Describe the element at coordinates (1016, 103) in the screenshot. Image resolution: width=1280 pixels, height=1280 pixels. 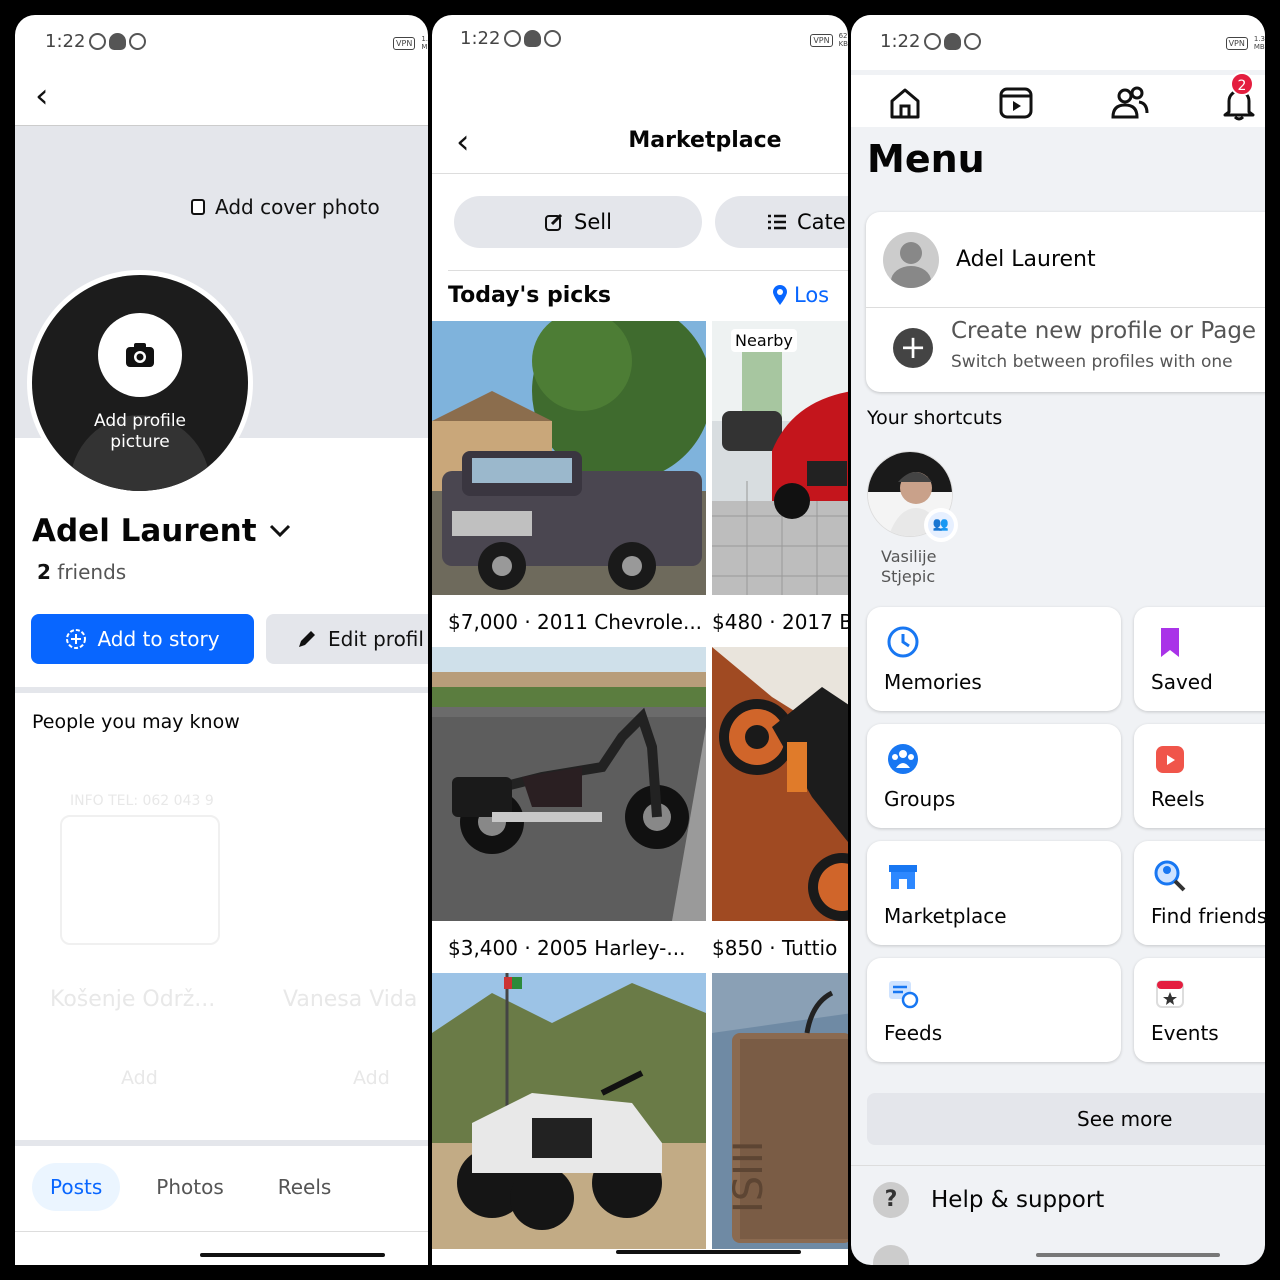
I see `video-icon` at that location.